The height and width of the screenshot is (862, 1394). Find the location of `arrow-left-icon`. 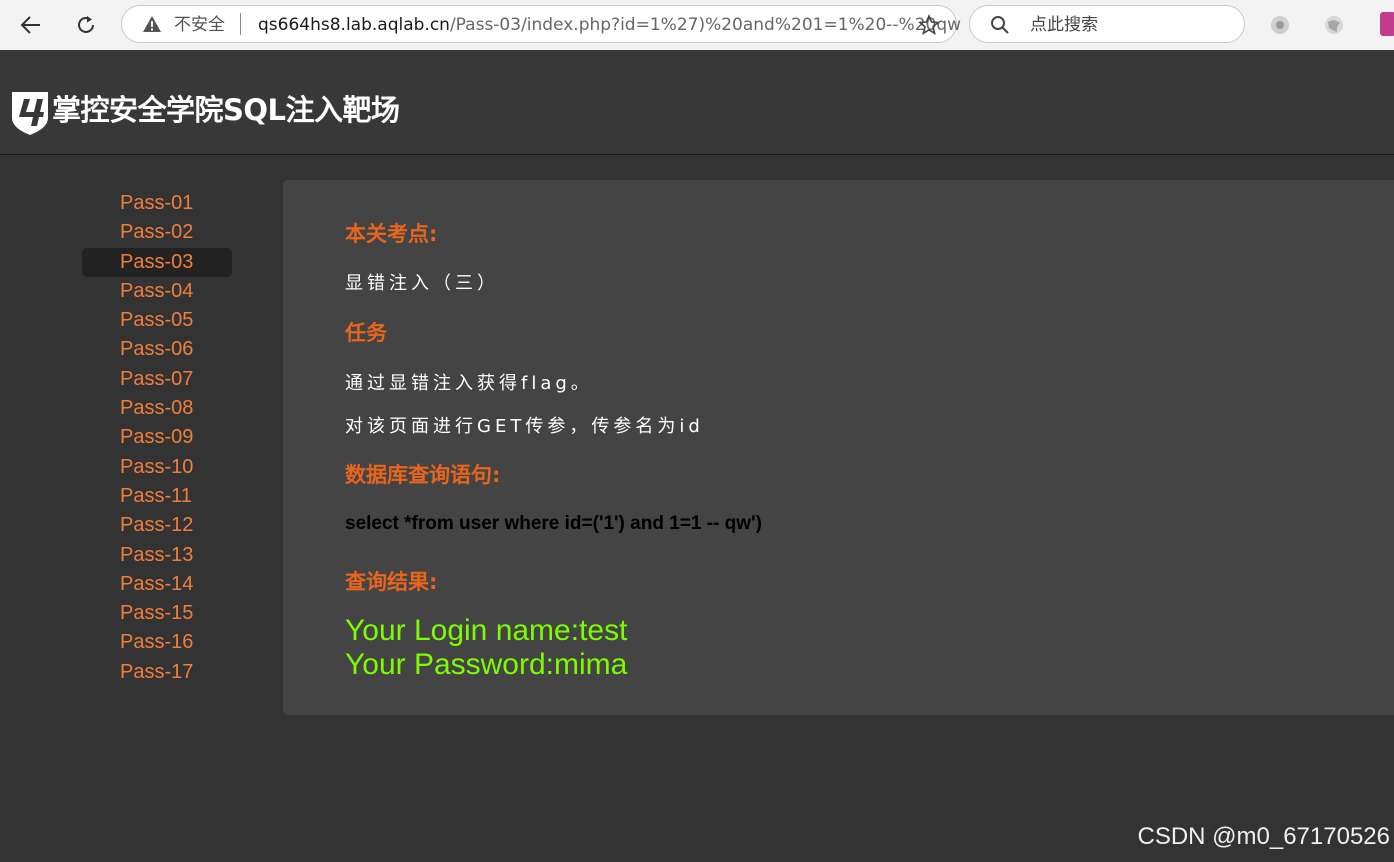

arrow-left-icon is located at coordinates (30, 25).